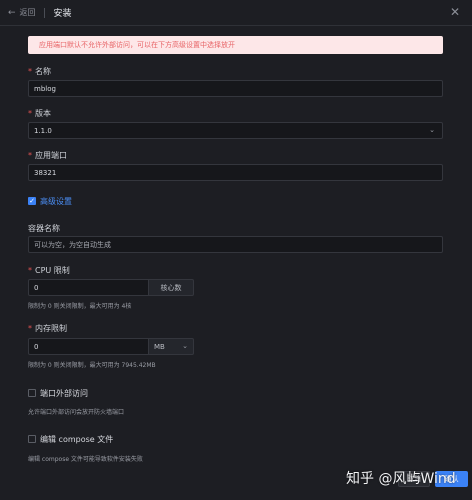 This screenshot has width=472, height=500. Describe the element at coordinates (27, 12) in the screenshot. I see `back-label: 返回` at that location.